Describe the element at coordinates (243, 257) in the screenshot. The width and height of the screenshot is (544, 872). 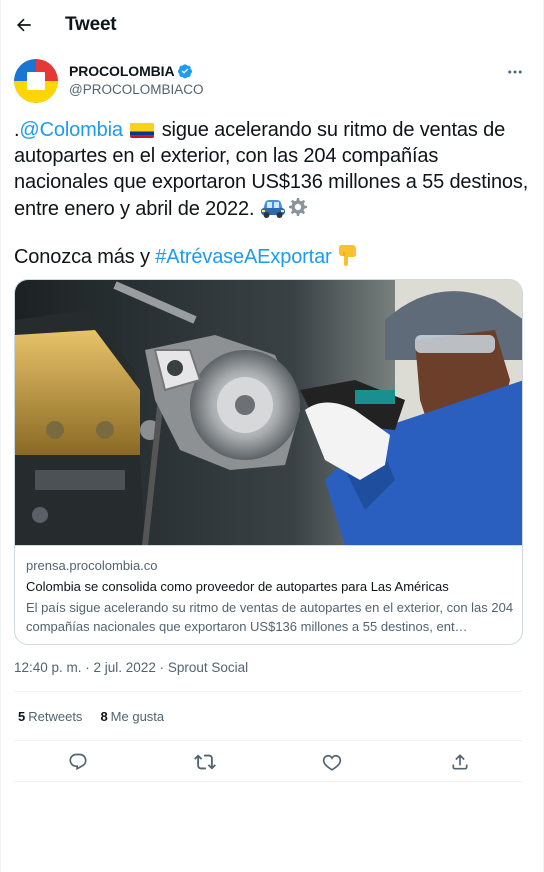
I see `hashtag-link: #AtrévaseAExportar` at that location.